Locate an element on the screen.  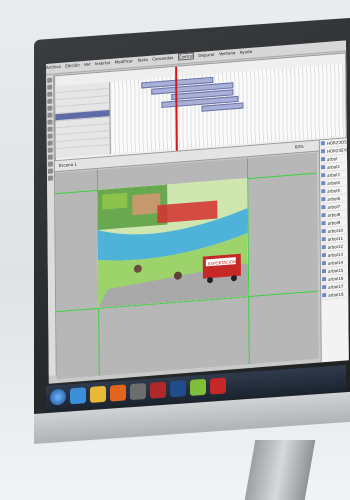
menu-item-comandos: Comandos is located at coordinates (162, 58).